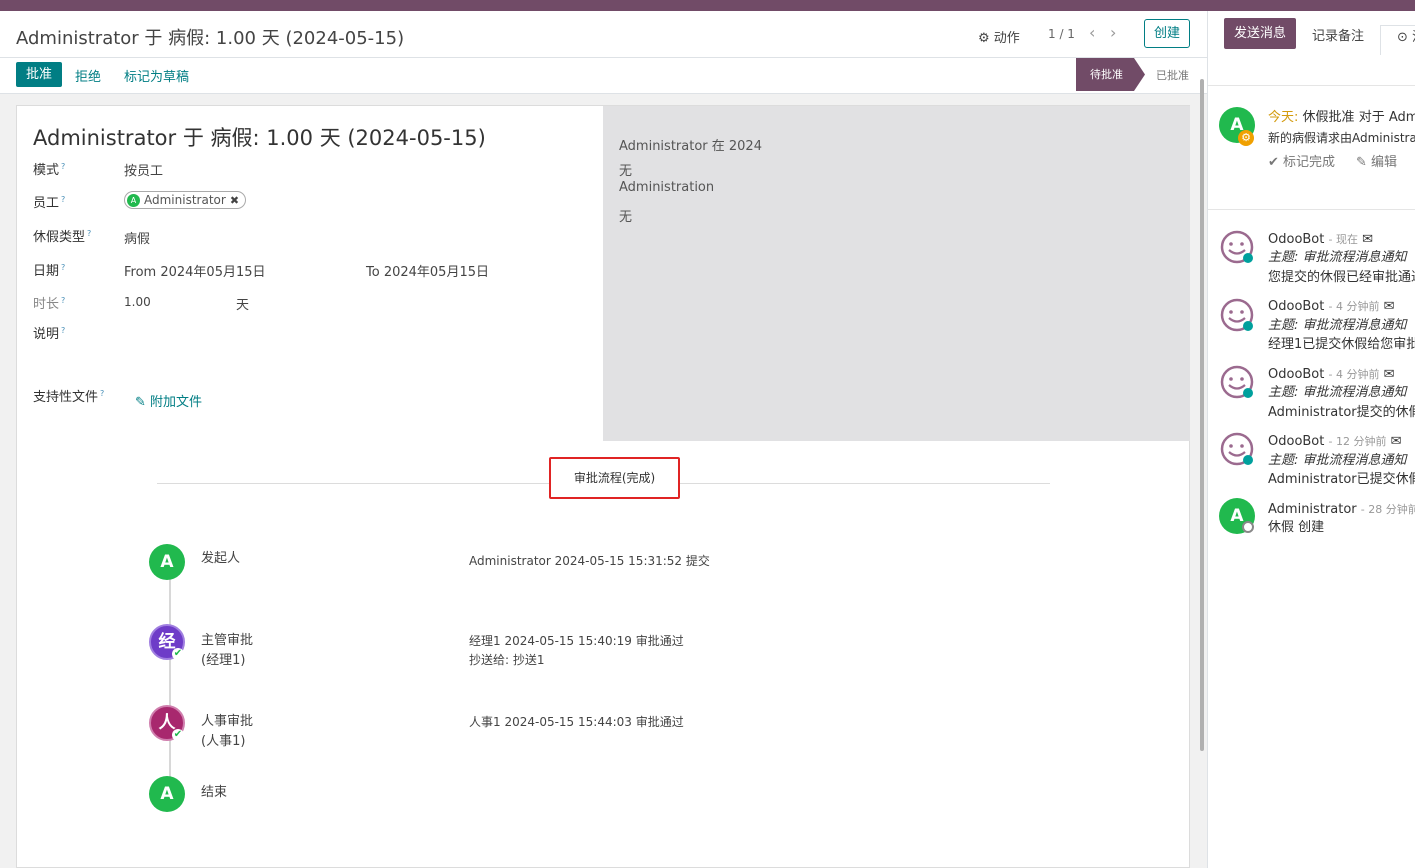 The image size is (1415, 868). I want to click on leave-type-label: 休假类型?, so click(62, 236).